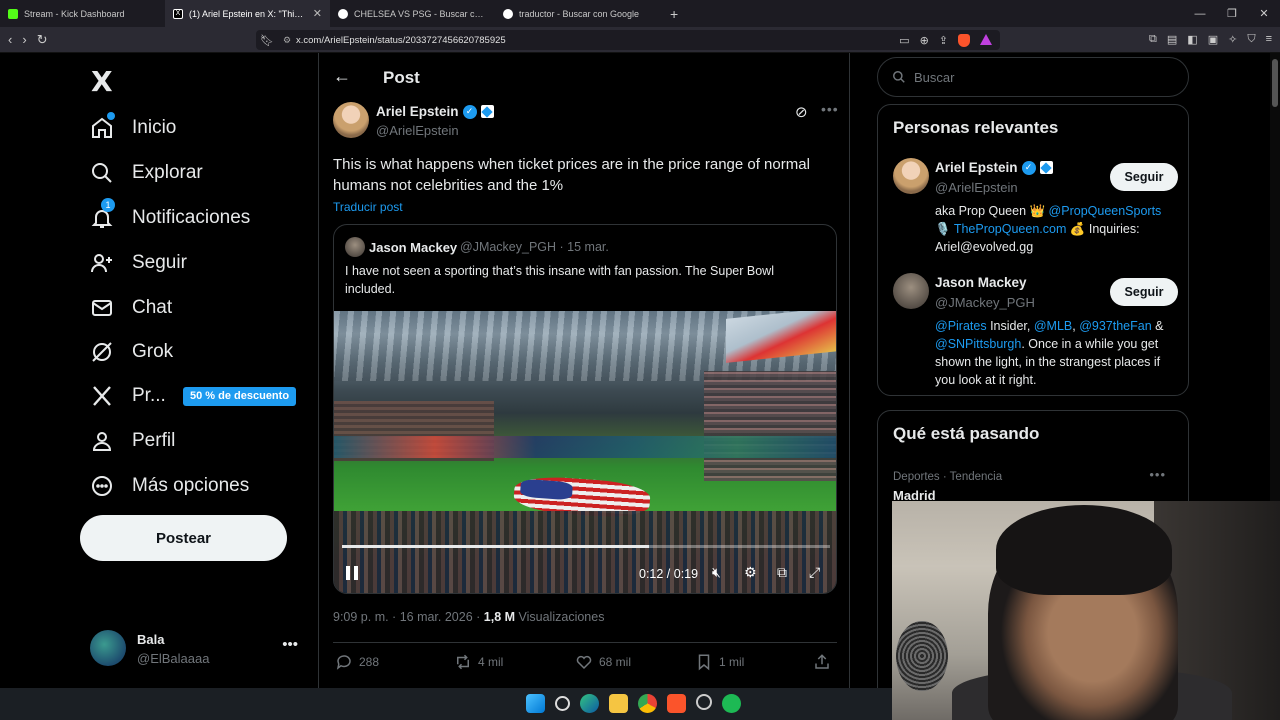  Describe the element at coordinates (132, 441) in the screenshot. I see `sidebar-item-perfil: Perfil` at that location.